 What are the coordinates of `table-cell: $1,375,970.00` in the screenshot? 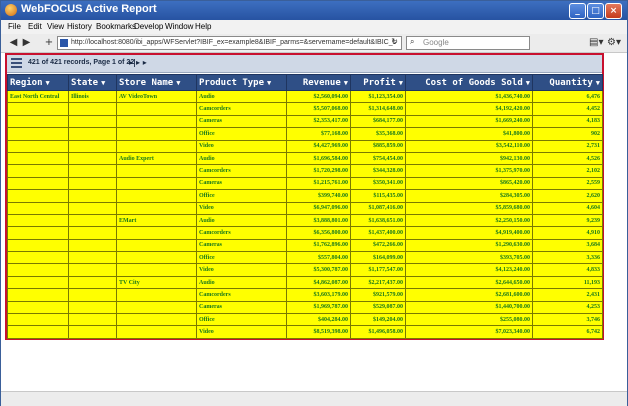 It's located at (469, 171).